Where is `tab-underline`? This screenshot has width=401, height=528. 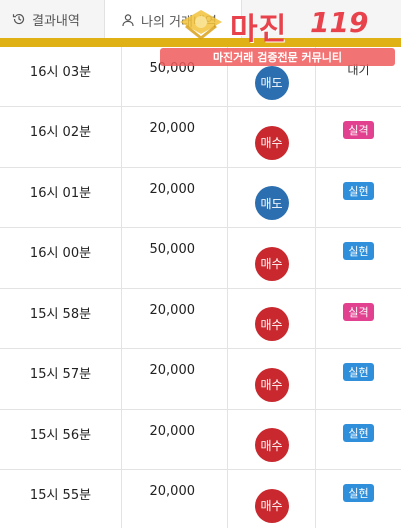 tab-underline is located at coordinates (200, 42).